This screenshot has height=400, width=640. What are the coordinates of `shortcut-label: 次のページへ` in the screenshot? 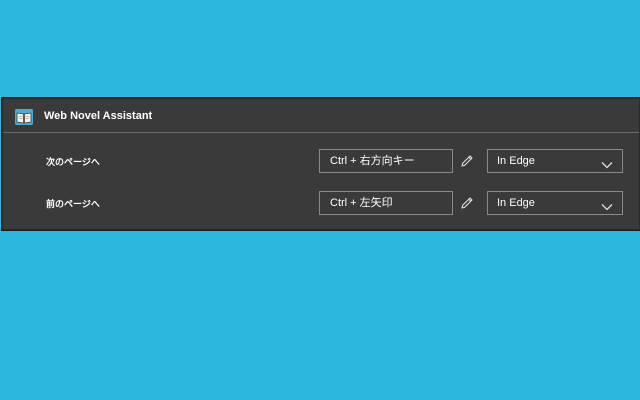 It's located at (73, 162).